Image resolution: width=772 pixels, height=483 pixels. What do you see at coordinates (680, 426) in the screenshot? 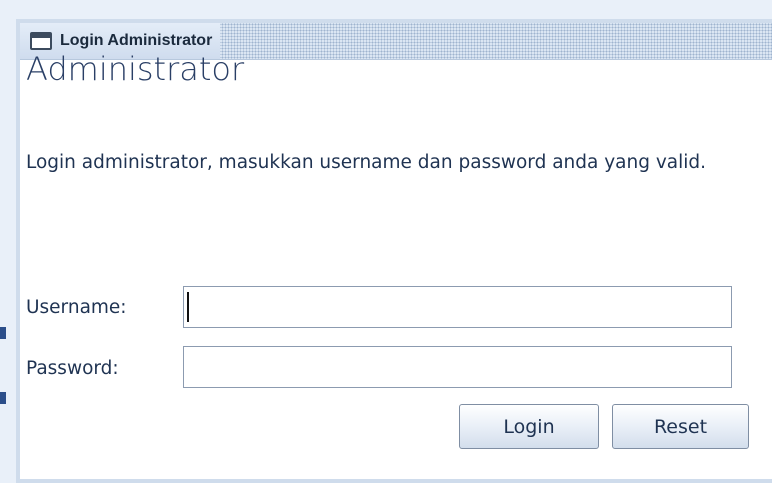
I see `reset-button: Reset` at bounding box center [680, 426].